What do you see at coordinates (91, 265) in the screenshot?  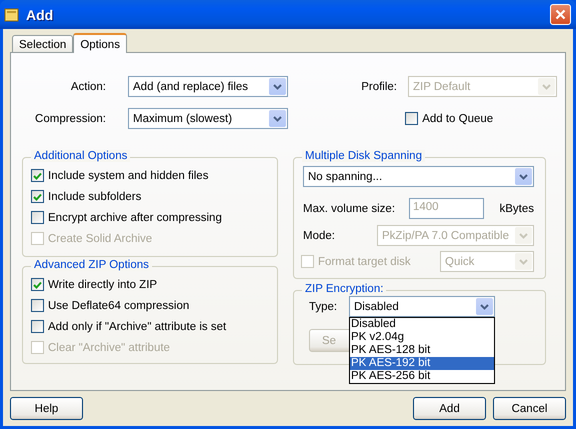 I see `group-title: Advanced ZIP Options` at bounding box center [91, 265].